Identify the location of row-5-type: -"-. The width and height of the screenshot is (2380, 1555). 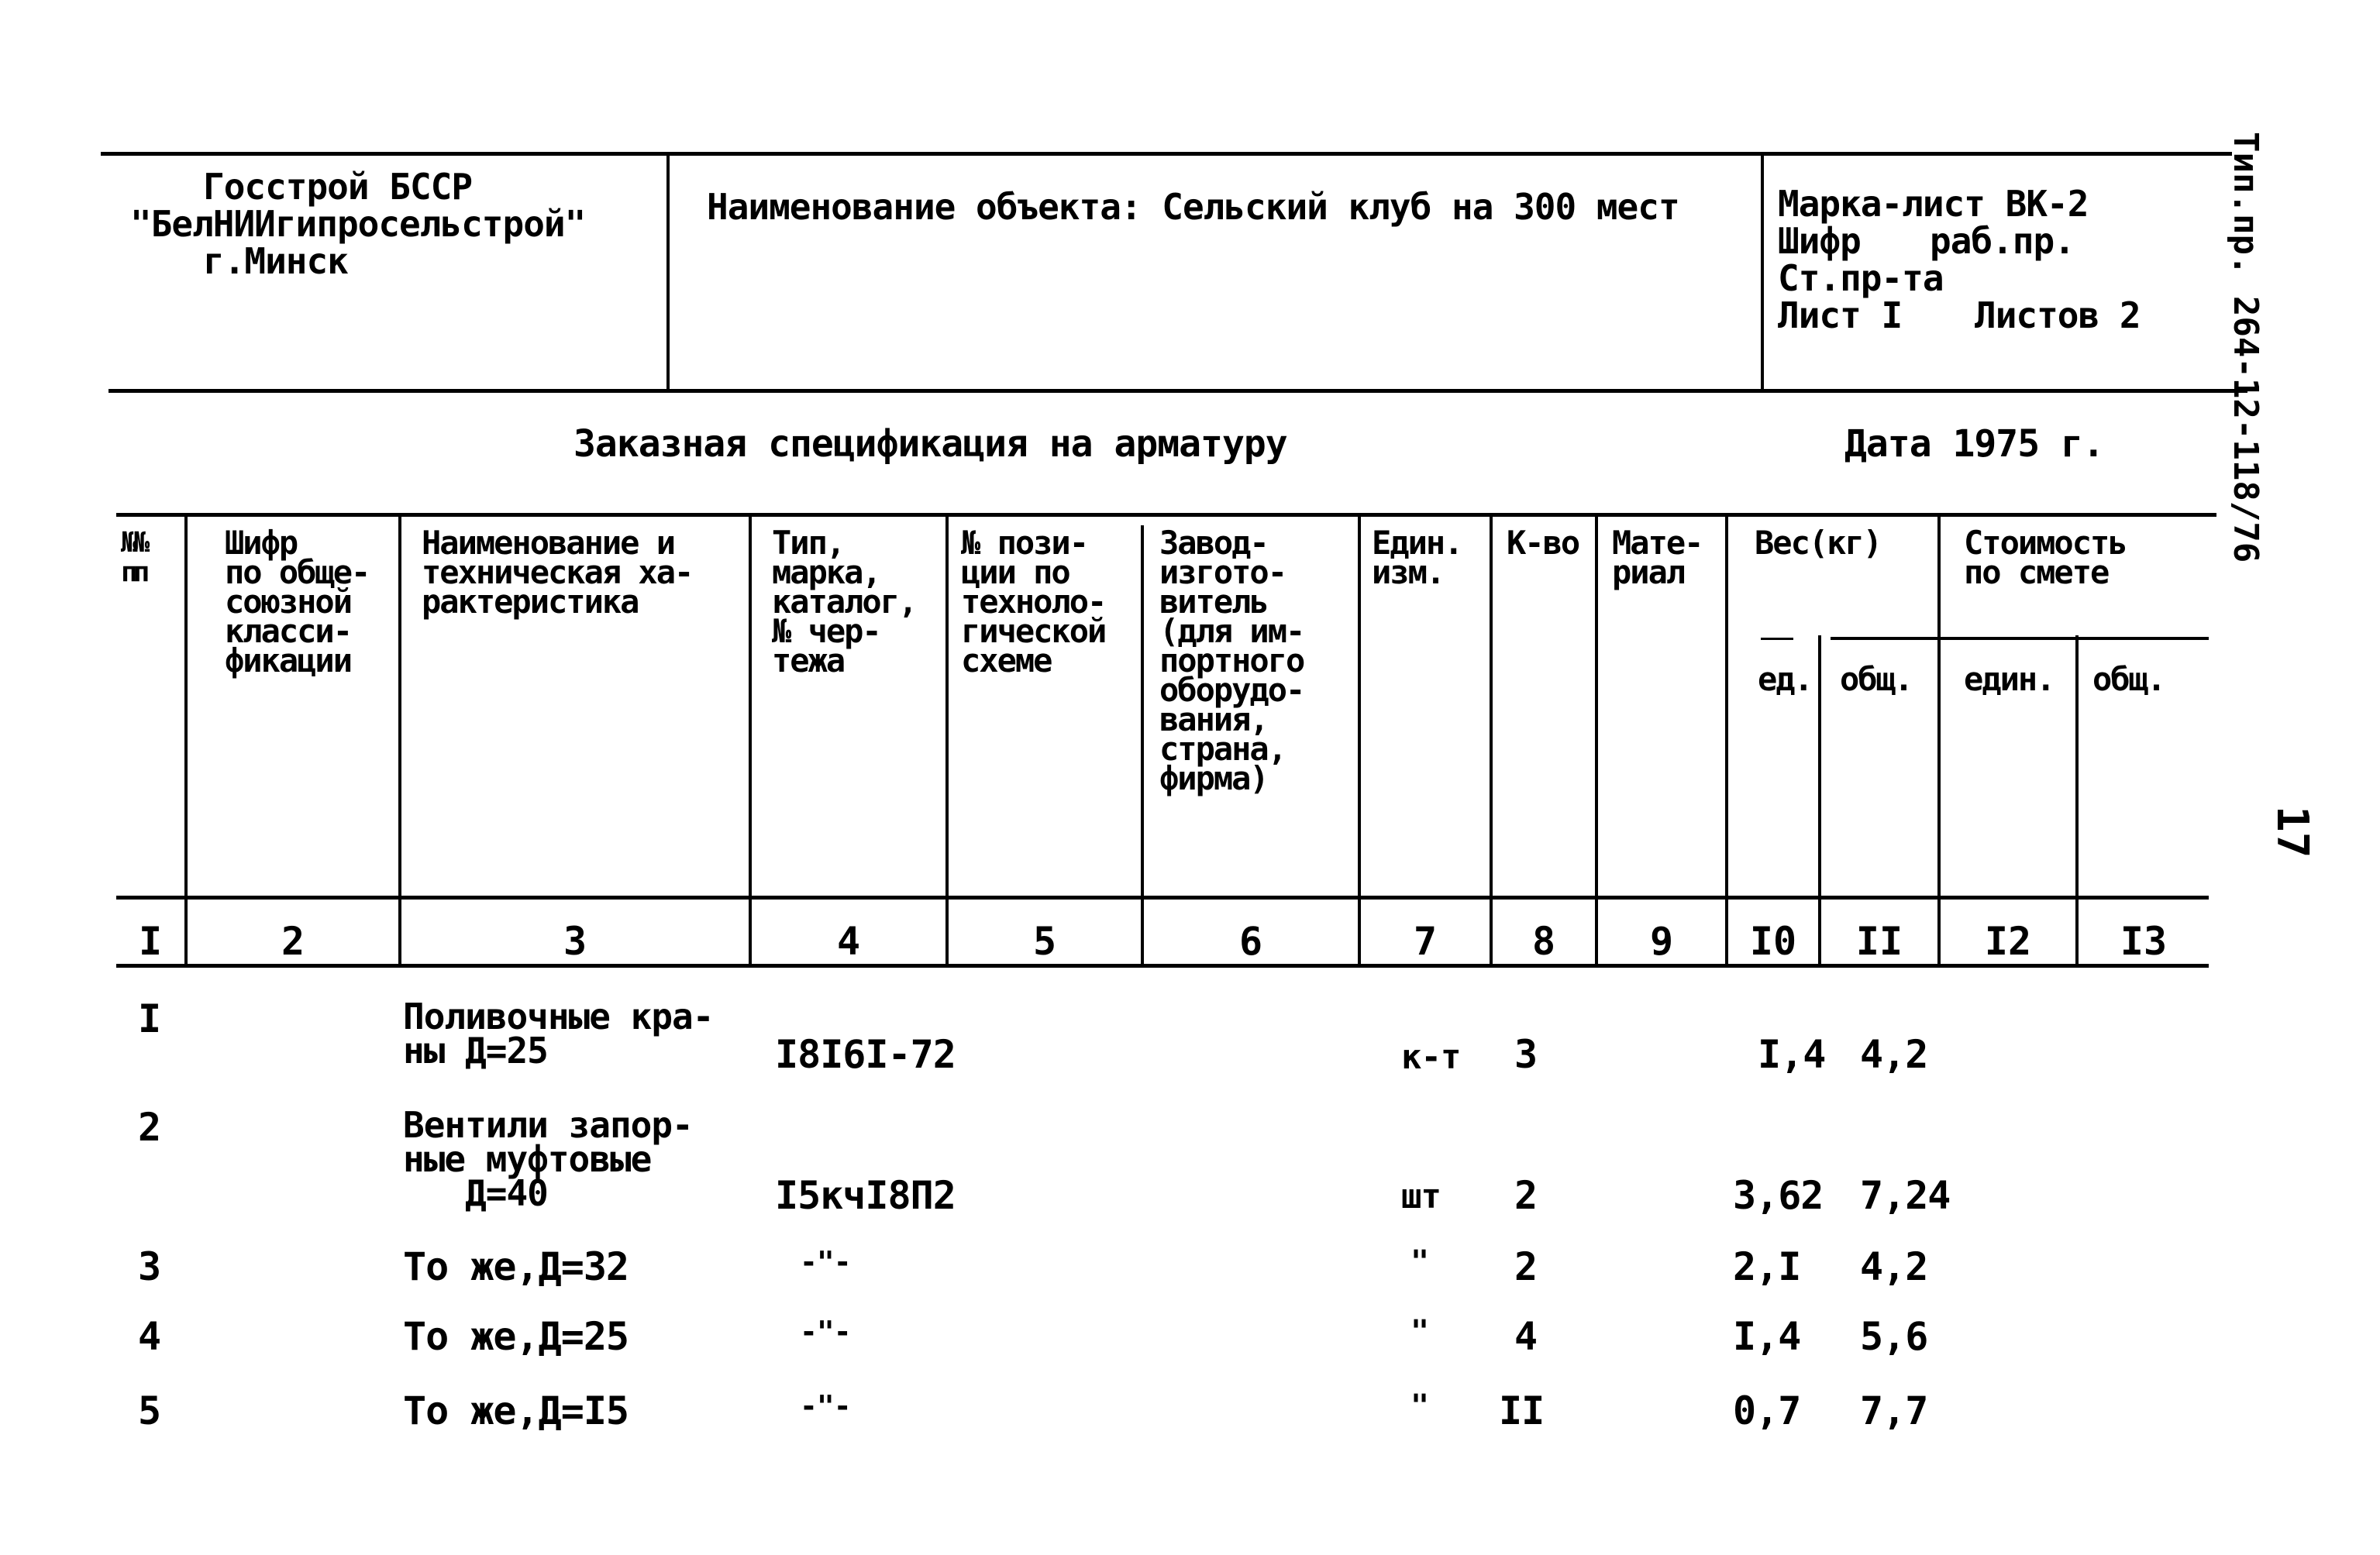
(826, 1406).